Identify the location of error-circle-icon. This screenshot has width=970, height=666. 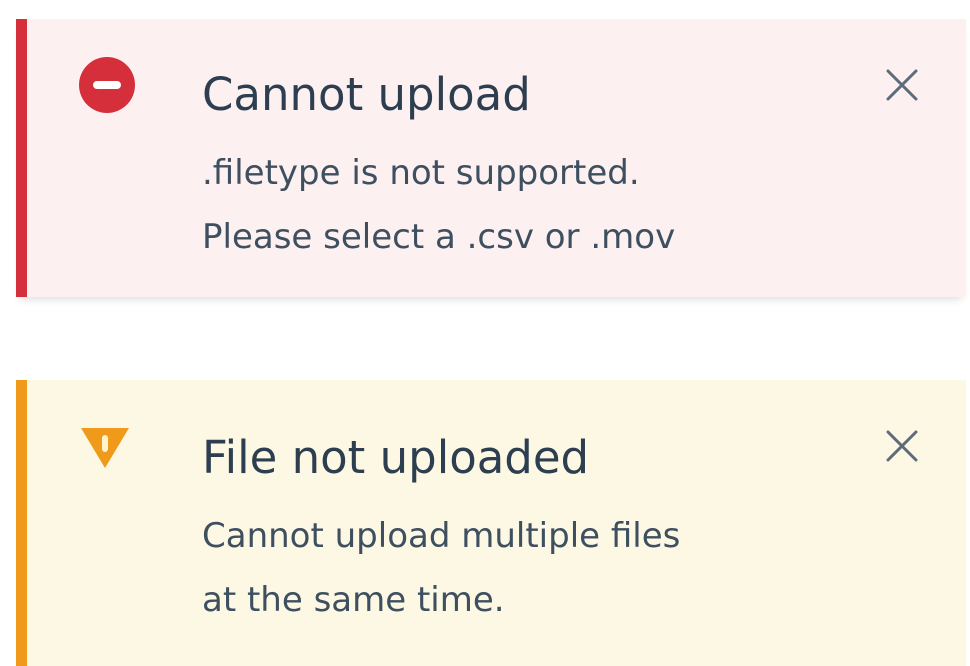
(107, 85).